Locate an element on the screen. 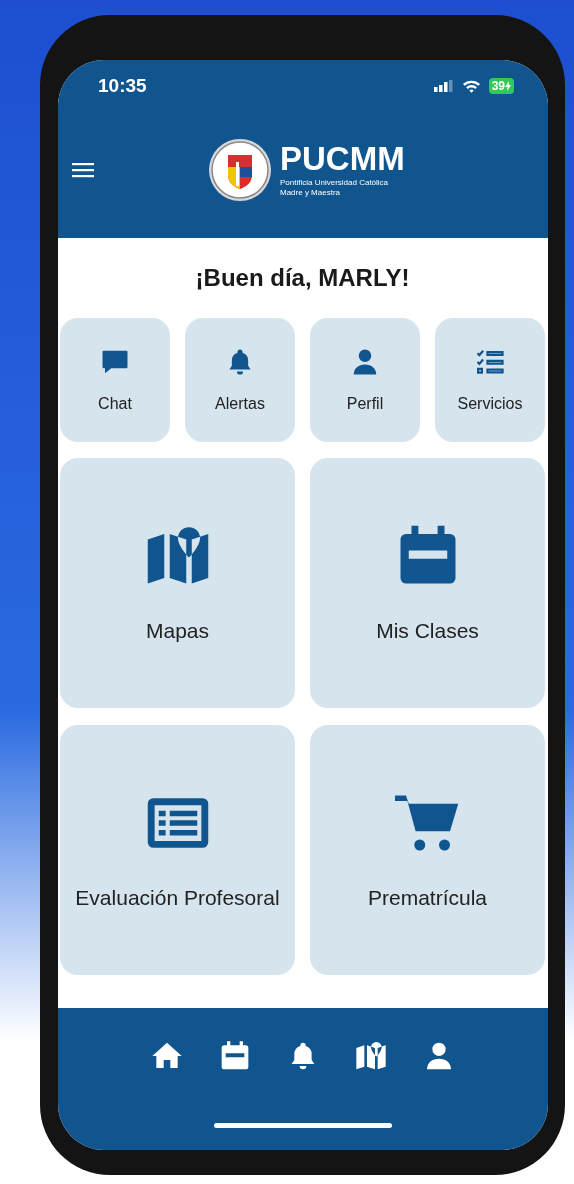  feature-tile: Evaluación Profesoral is located at coordinates (177, 850).